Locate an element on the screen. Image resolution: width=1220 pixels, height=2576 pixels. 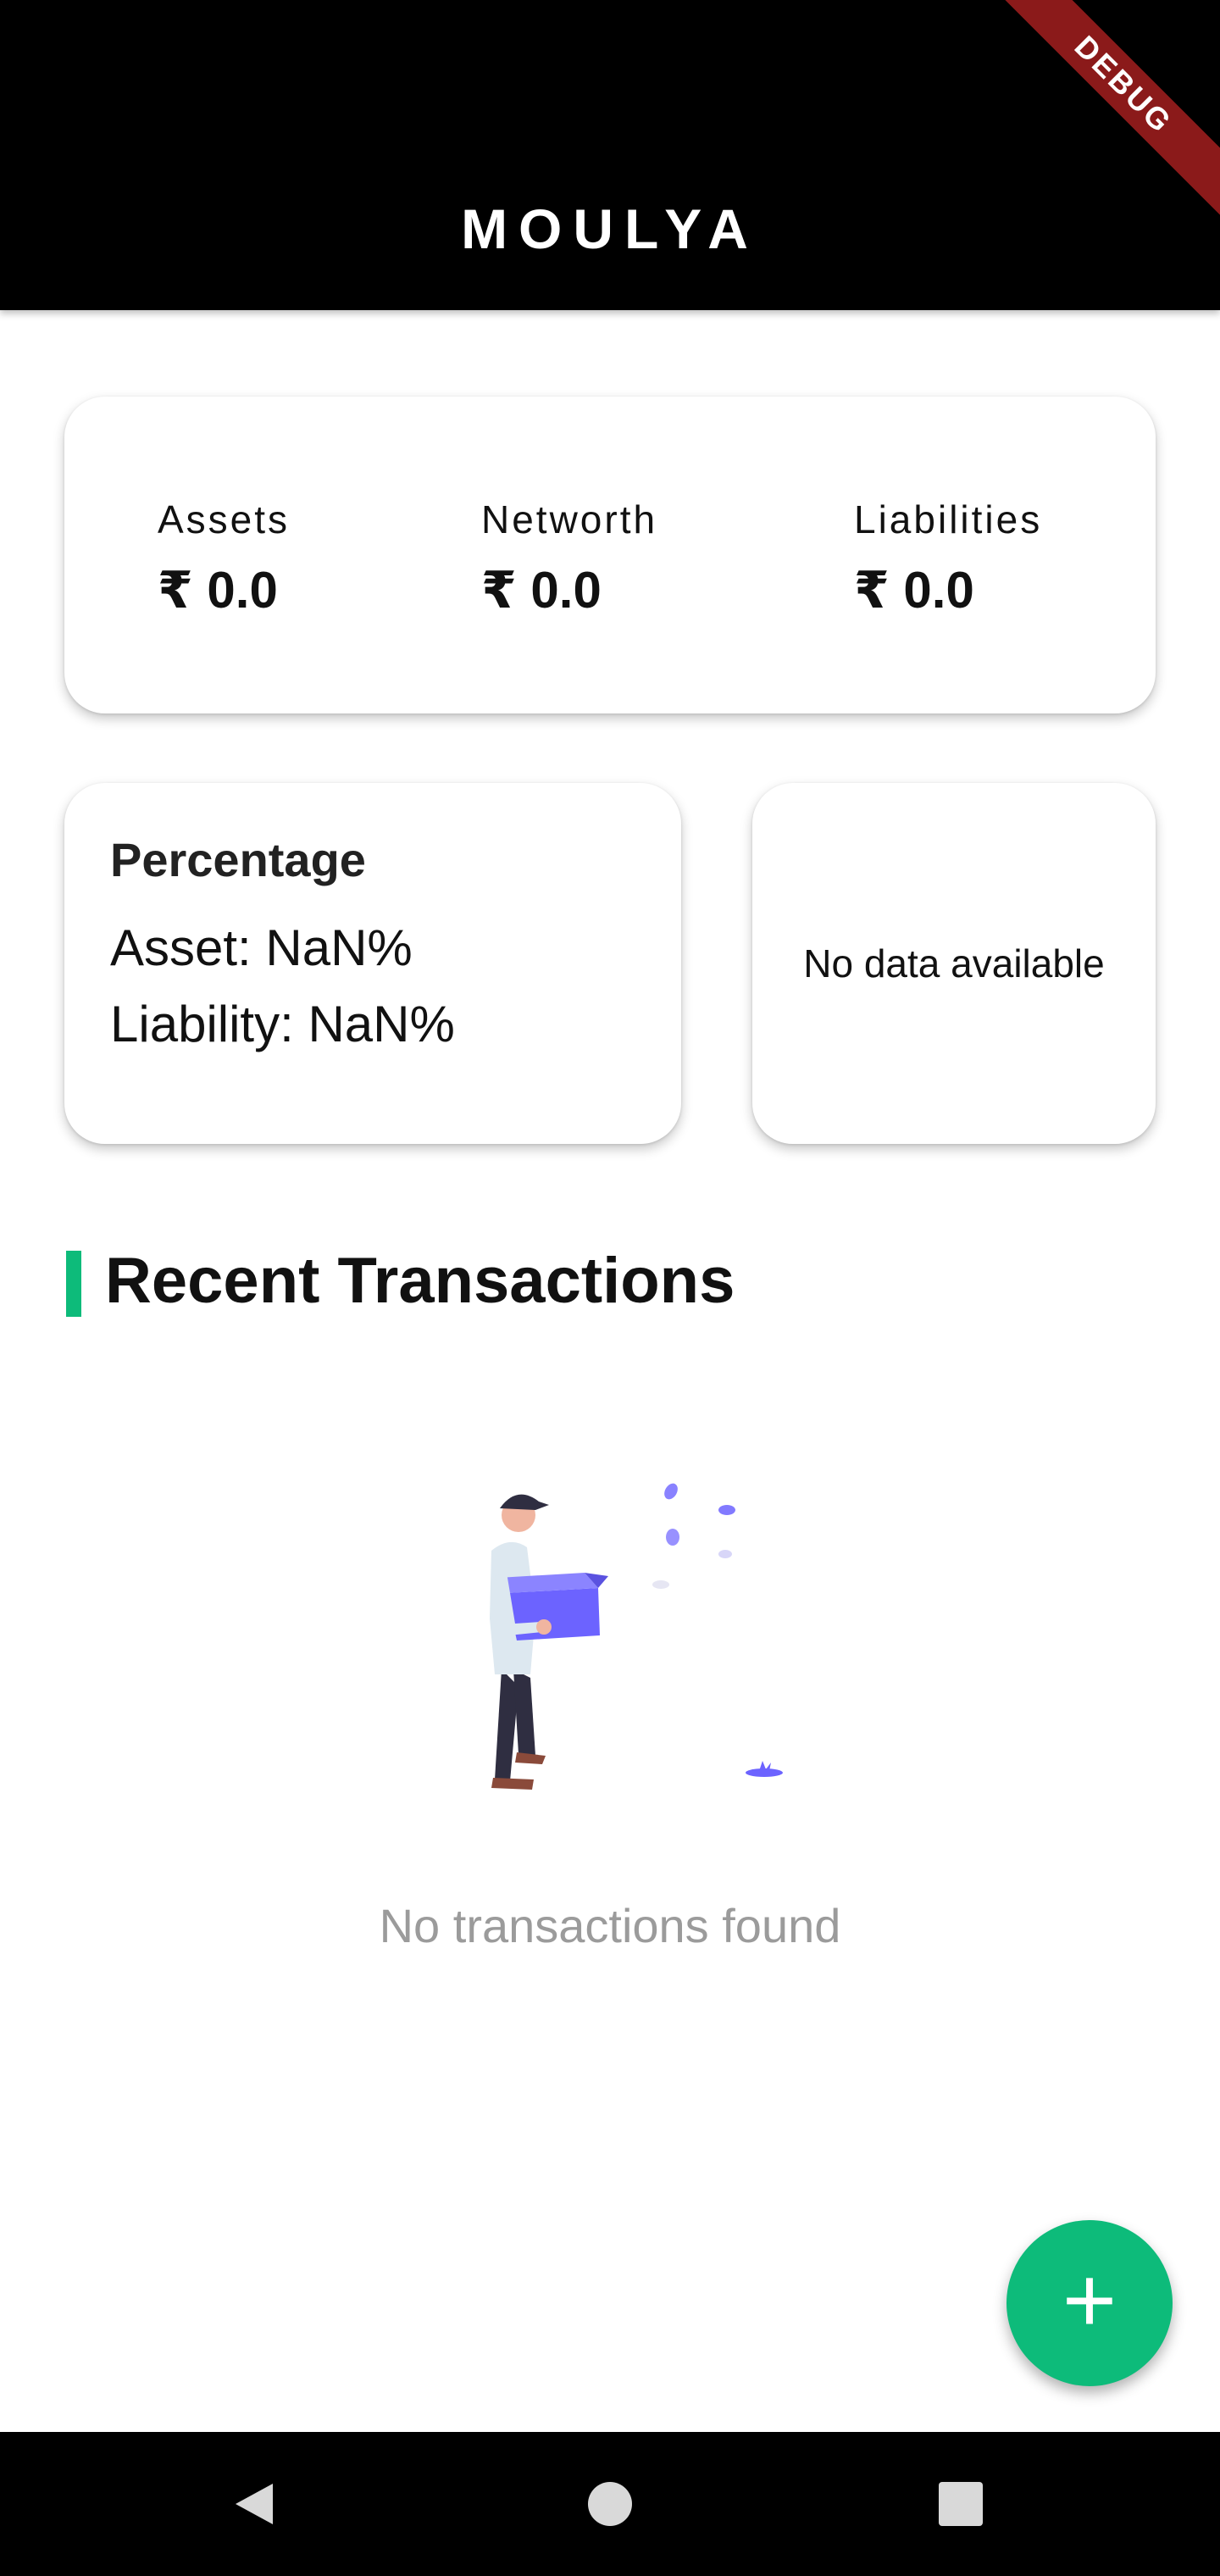
liabilities-stat: Liabilities ₹ 0.0 is located at coordinates (948, 558).